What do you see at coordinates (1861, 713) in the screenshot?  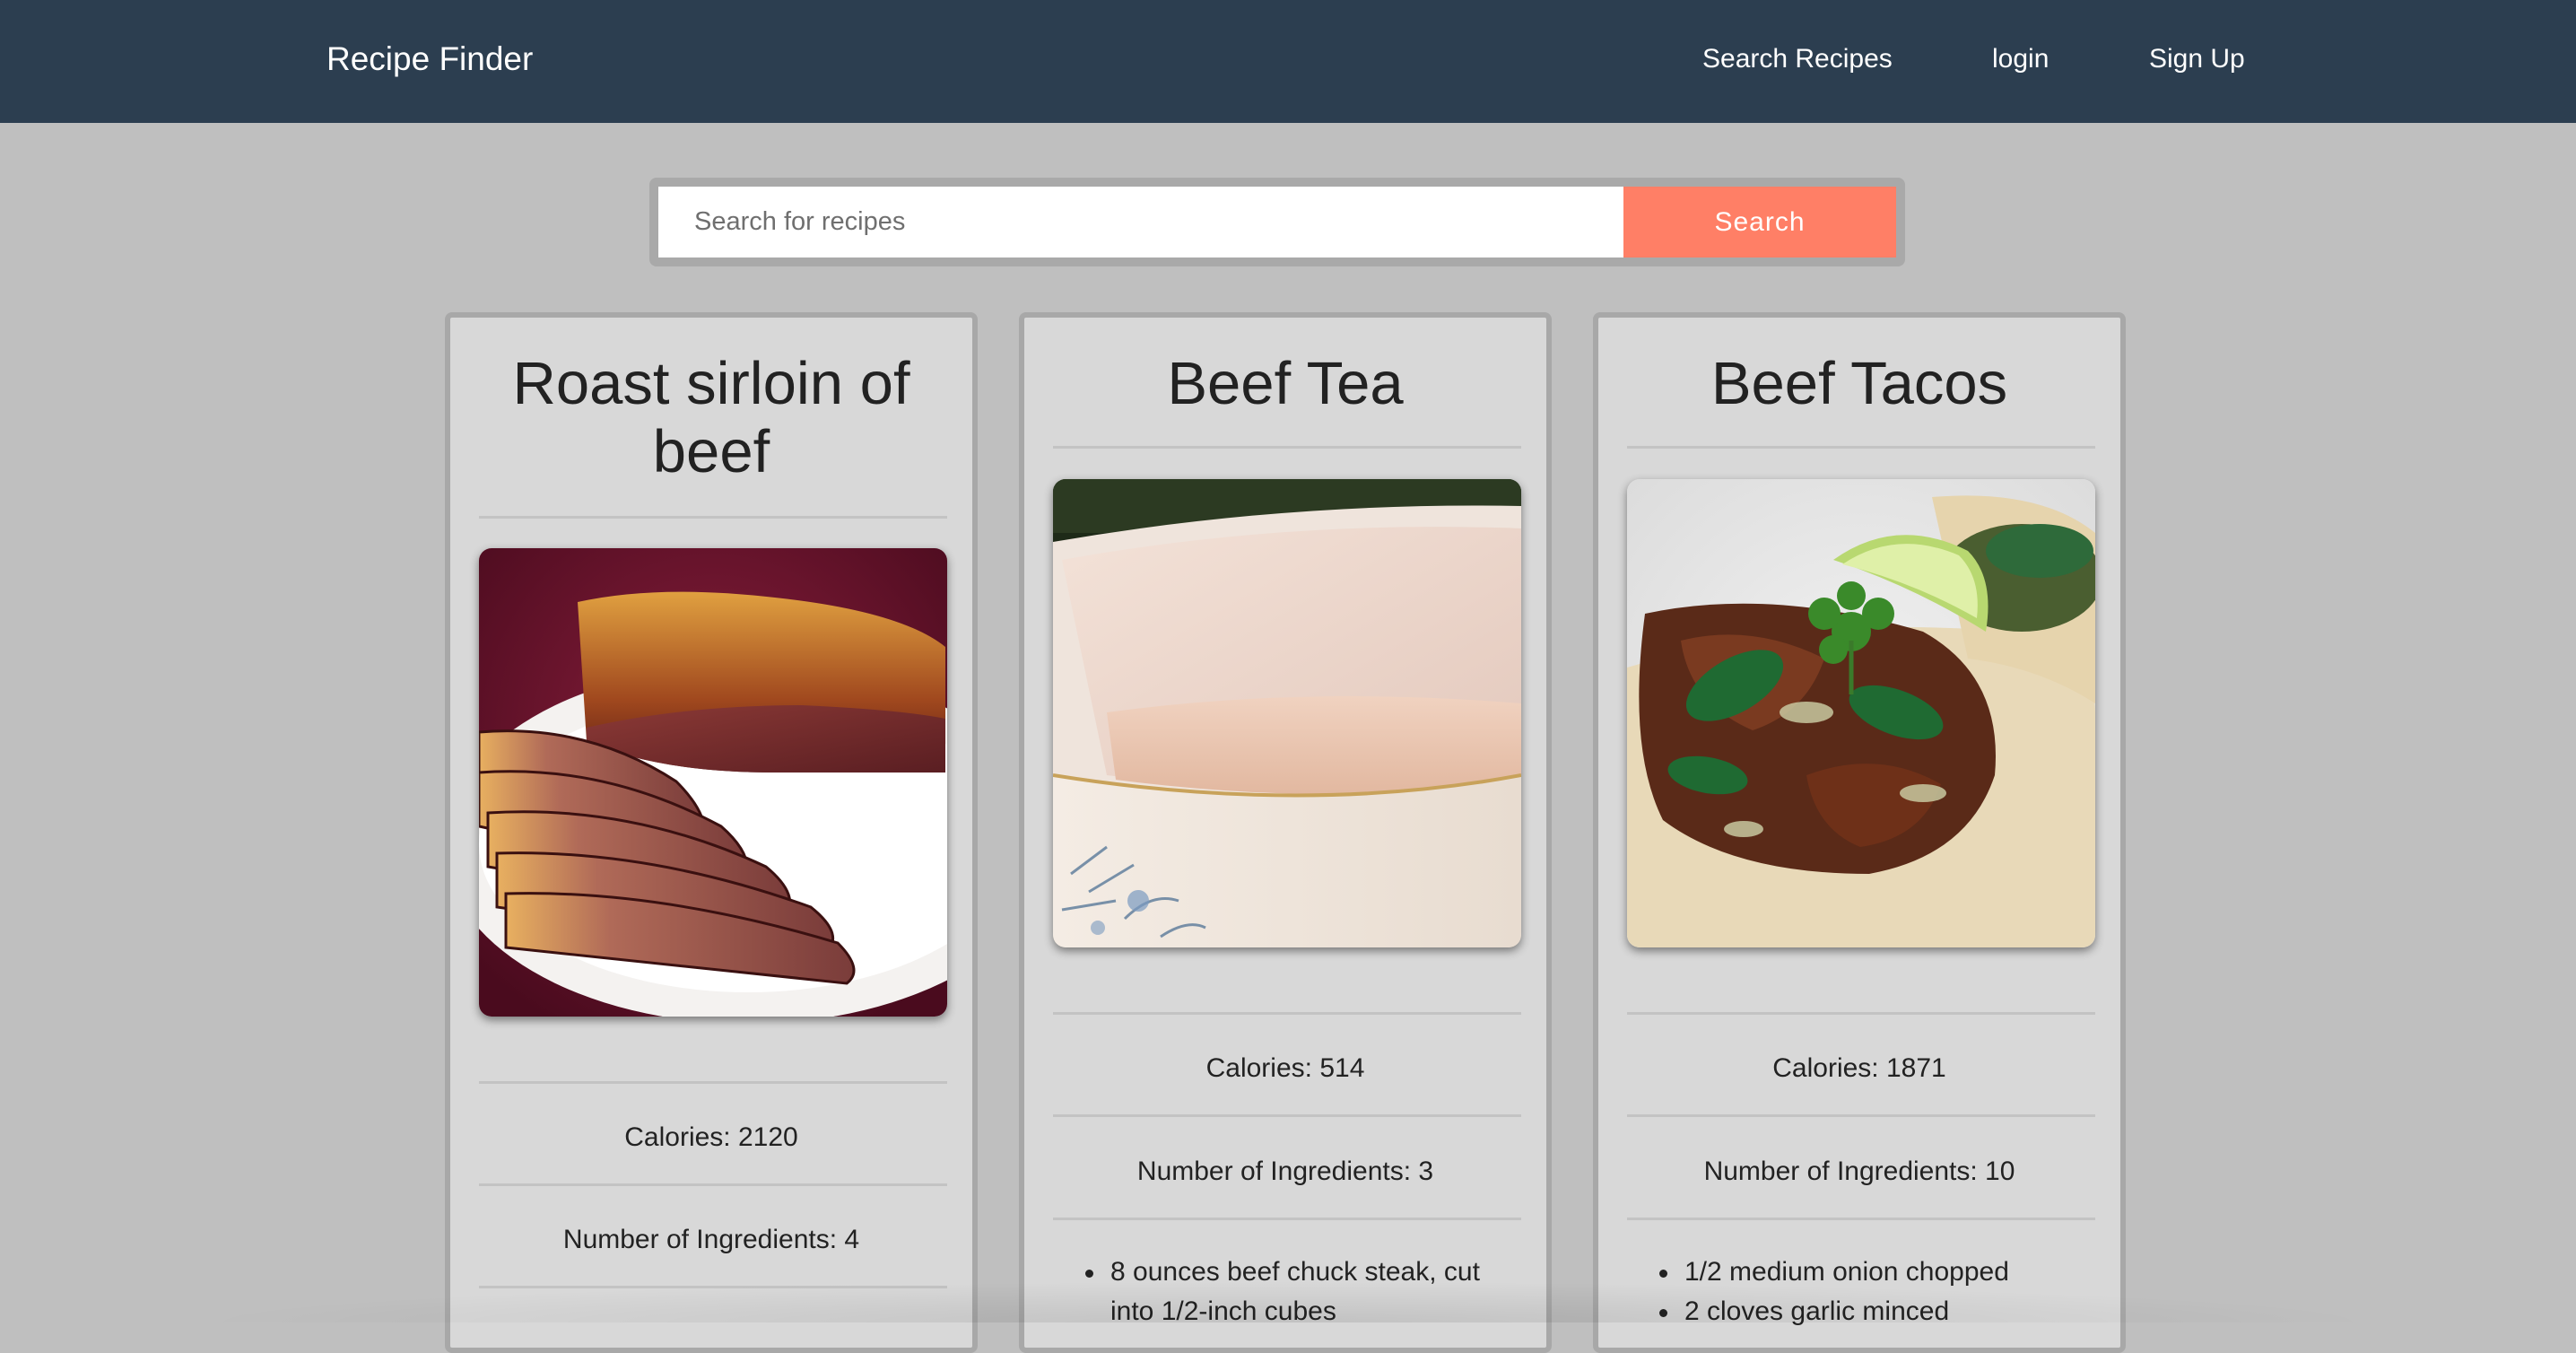 I see `beef-tacos-image` at bounding box center [1861, 713].